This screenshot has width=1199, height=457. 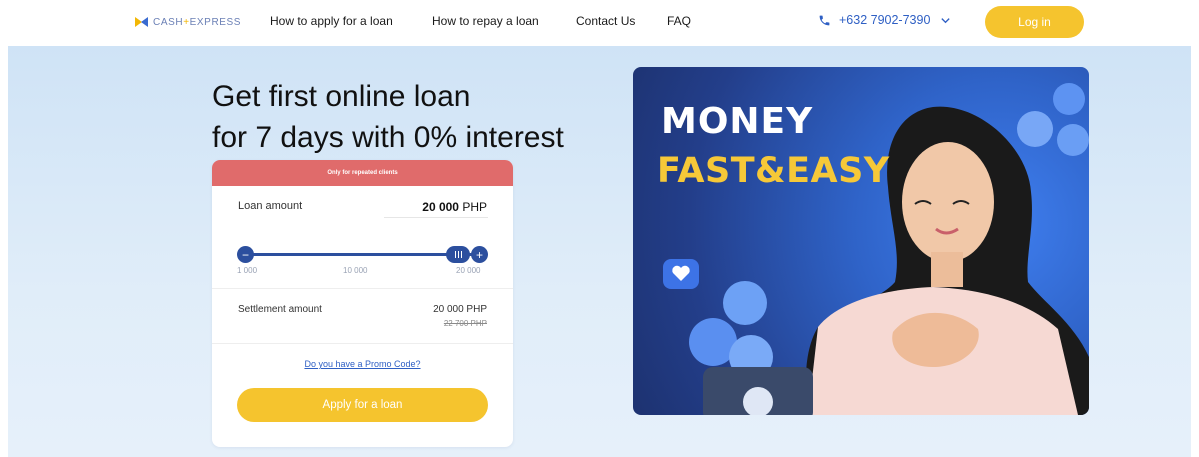 I want to click on repeated-clients-banner: Only for repeated clients, so click(x=362, y=173).